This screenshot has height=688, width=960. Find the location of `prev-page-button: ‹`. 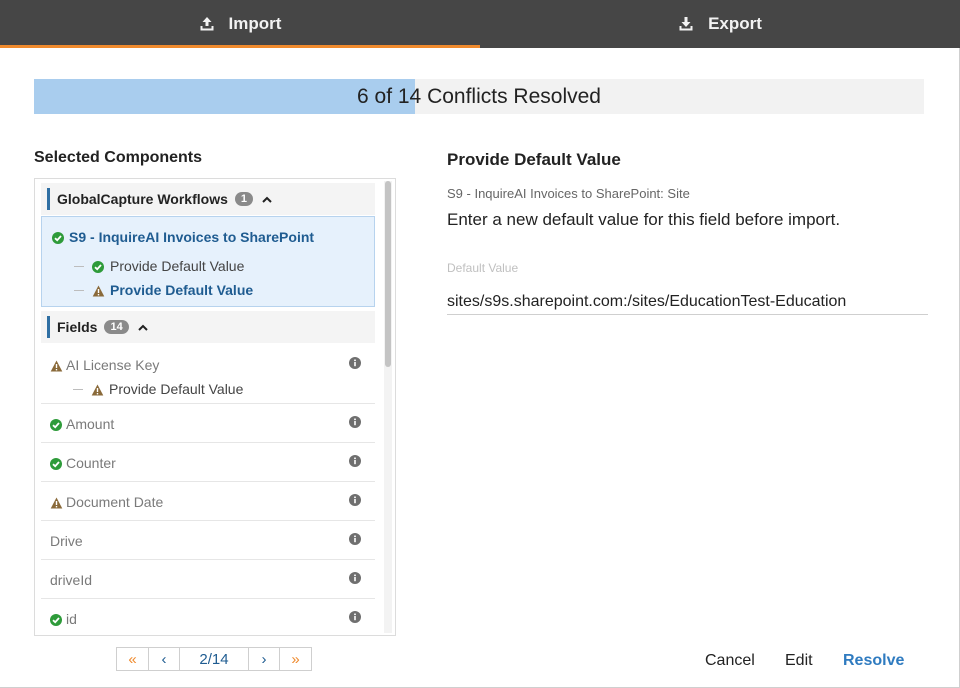

prev-page-button: ‹ is located at coordinates (164, 659).